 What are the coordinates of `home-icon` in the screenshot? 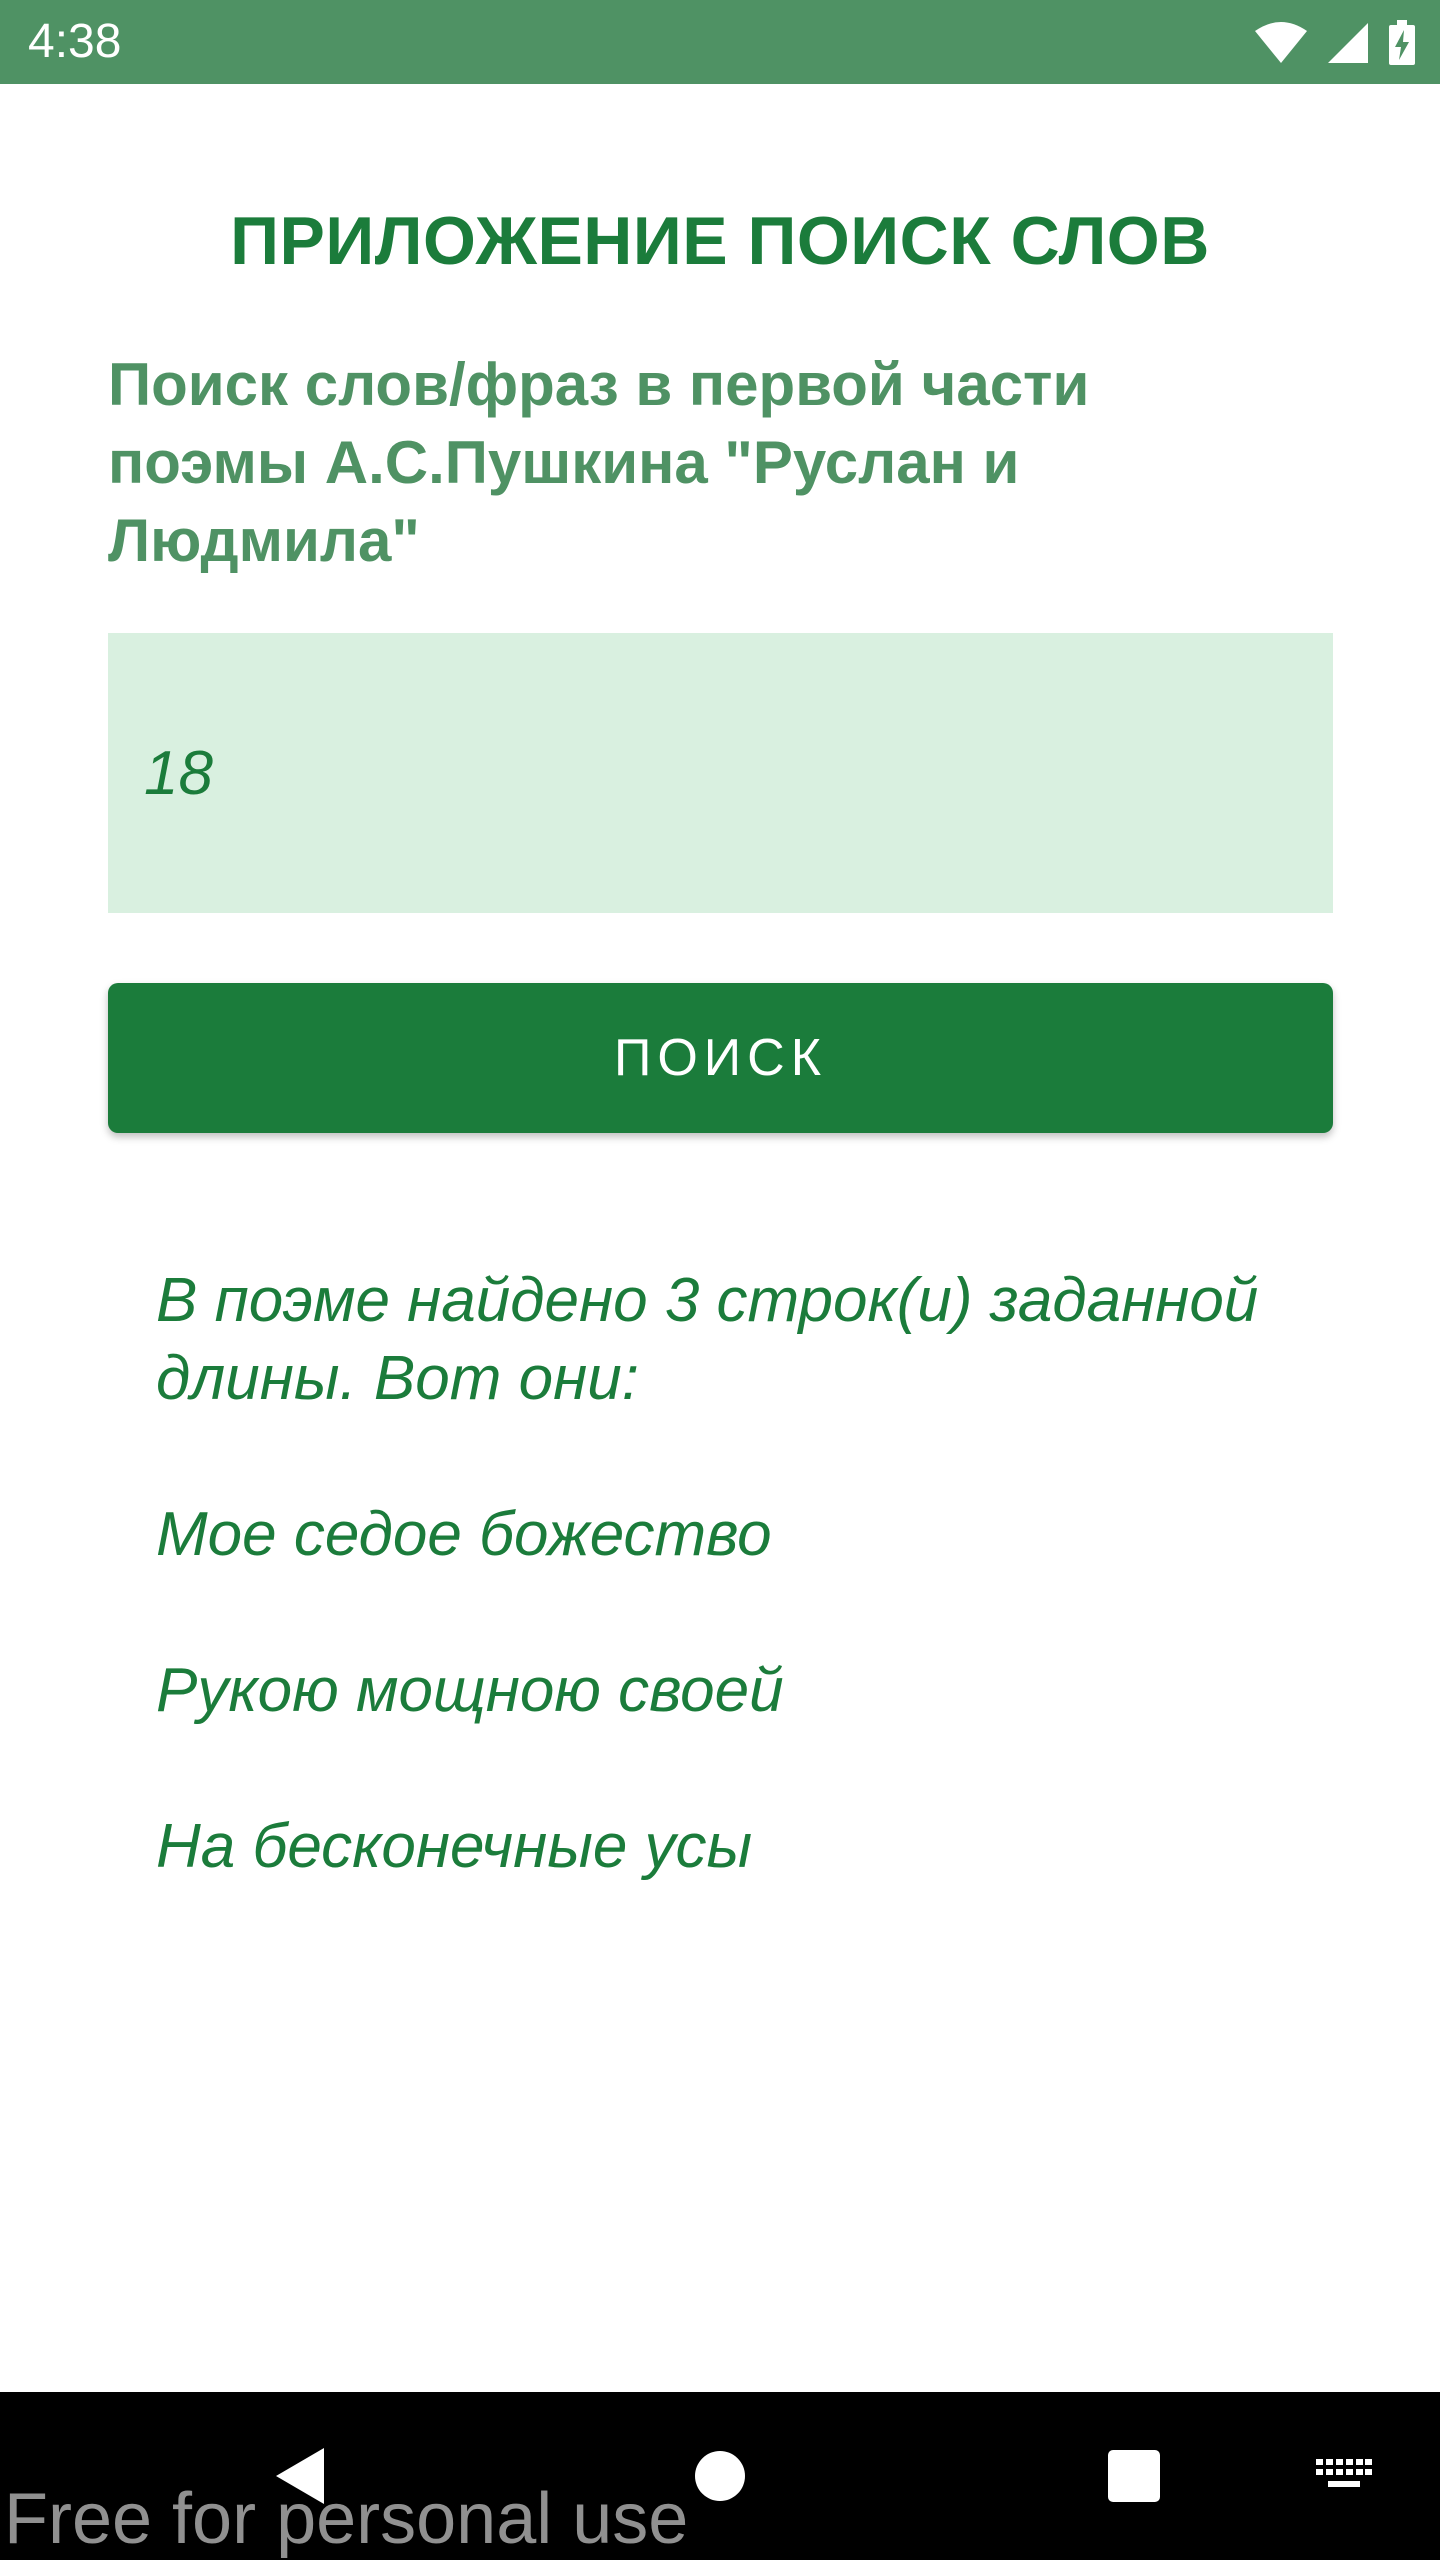 It's located at (720, 2476).